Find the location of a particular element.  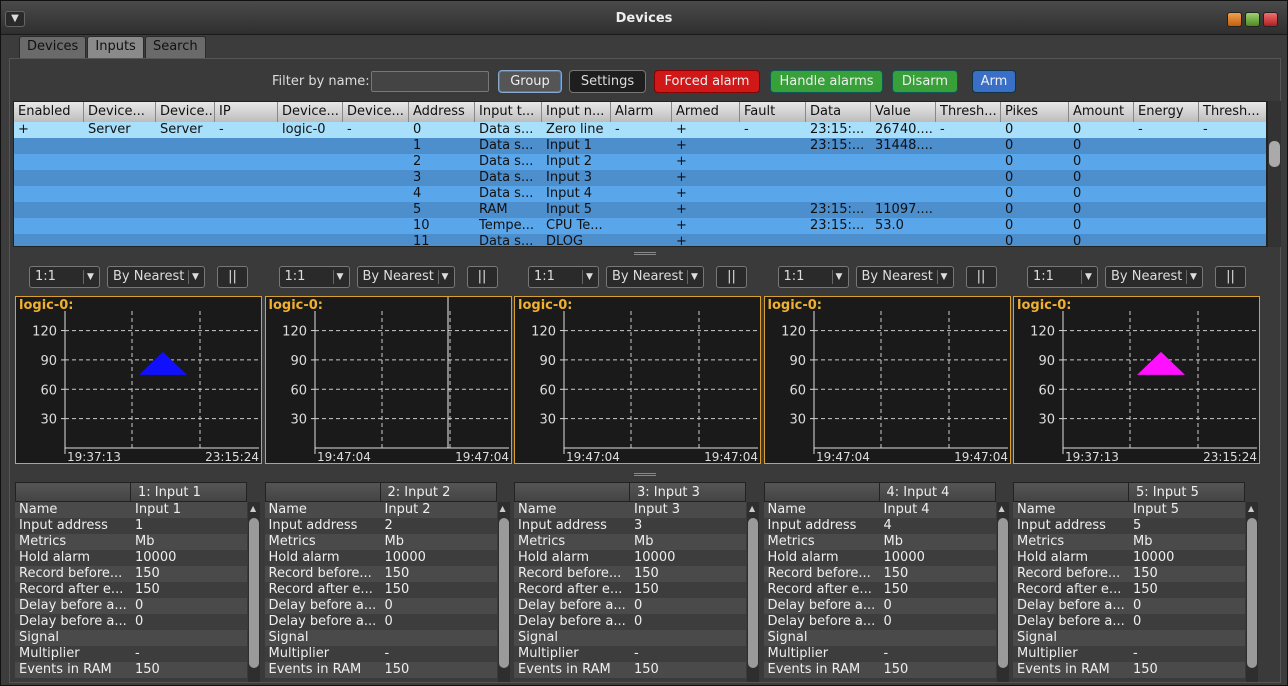

property-value: 2 is located at coordinates (389, 525).